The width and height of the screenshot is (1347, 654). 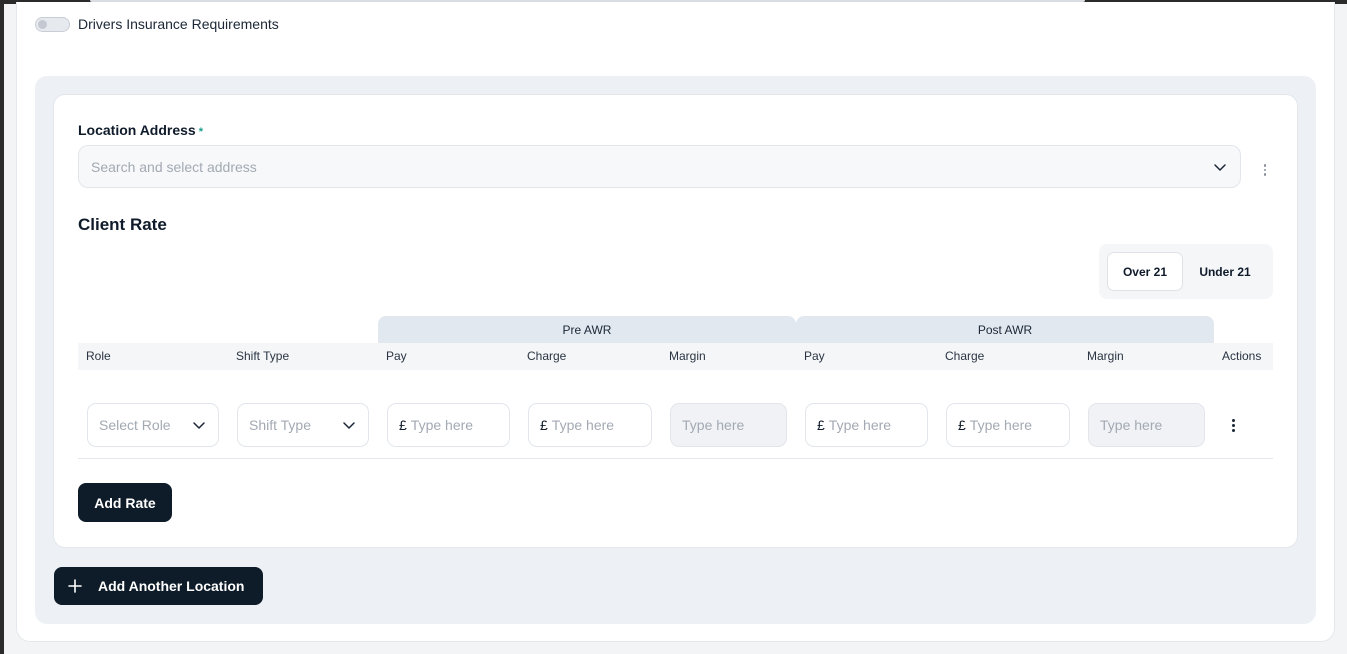 What do you see at coordinates (174, 166) in the screenshot?
I see `location-address-placeholder: Search and select address` at bounding box center [174, 166].